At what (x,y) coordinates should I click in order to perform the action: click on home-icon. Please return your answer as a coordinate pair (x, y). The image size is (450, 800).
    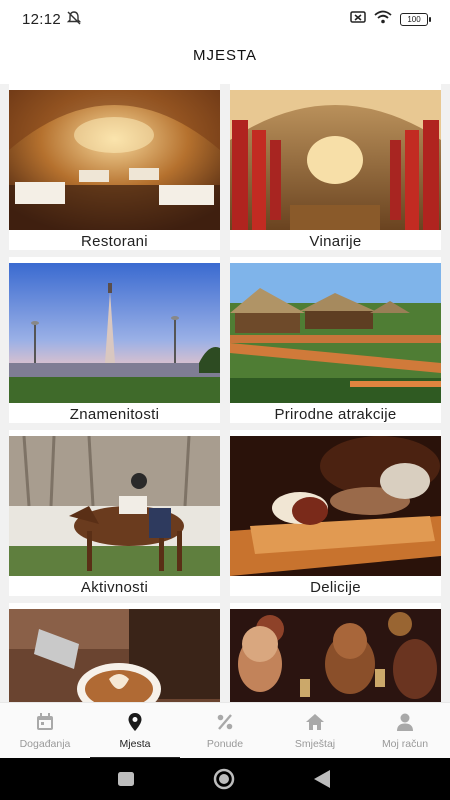
    Looking at the image, I should click on (315, 722).